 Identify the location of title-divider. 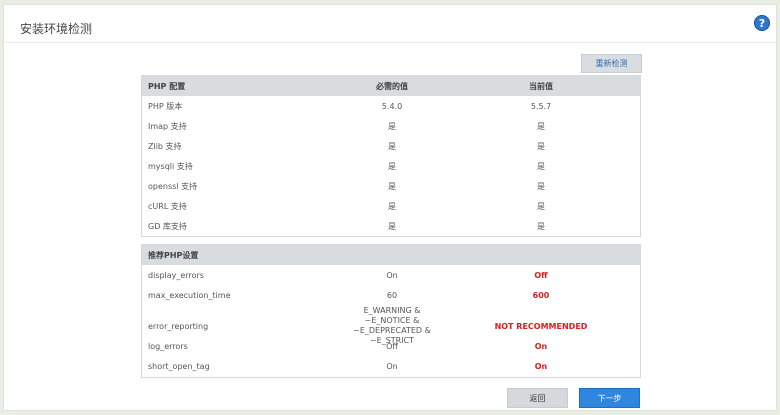
(390, 42).